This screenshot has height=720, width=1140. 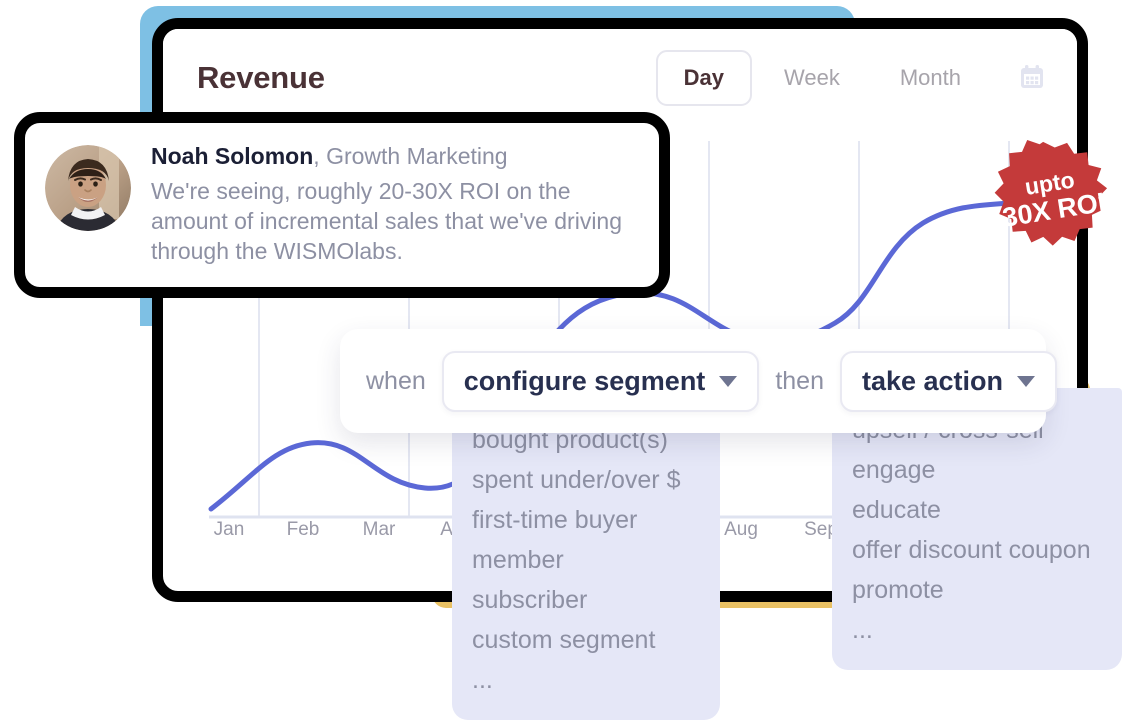 I want to click on starburst-shape, so click(x=1051, y=193).